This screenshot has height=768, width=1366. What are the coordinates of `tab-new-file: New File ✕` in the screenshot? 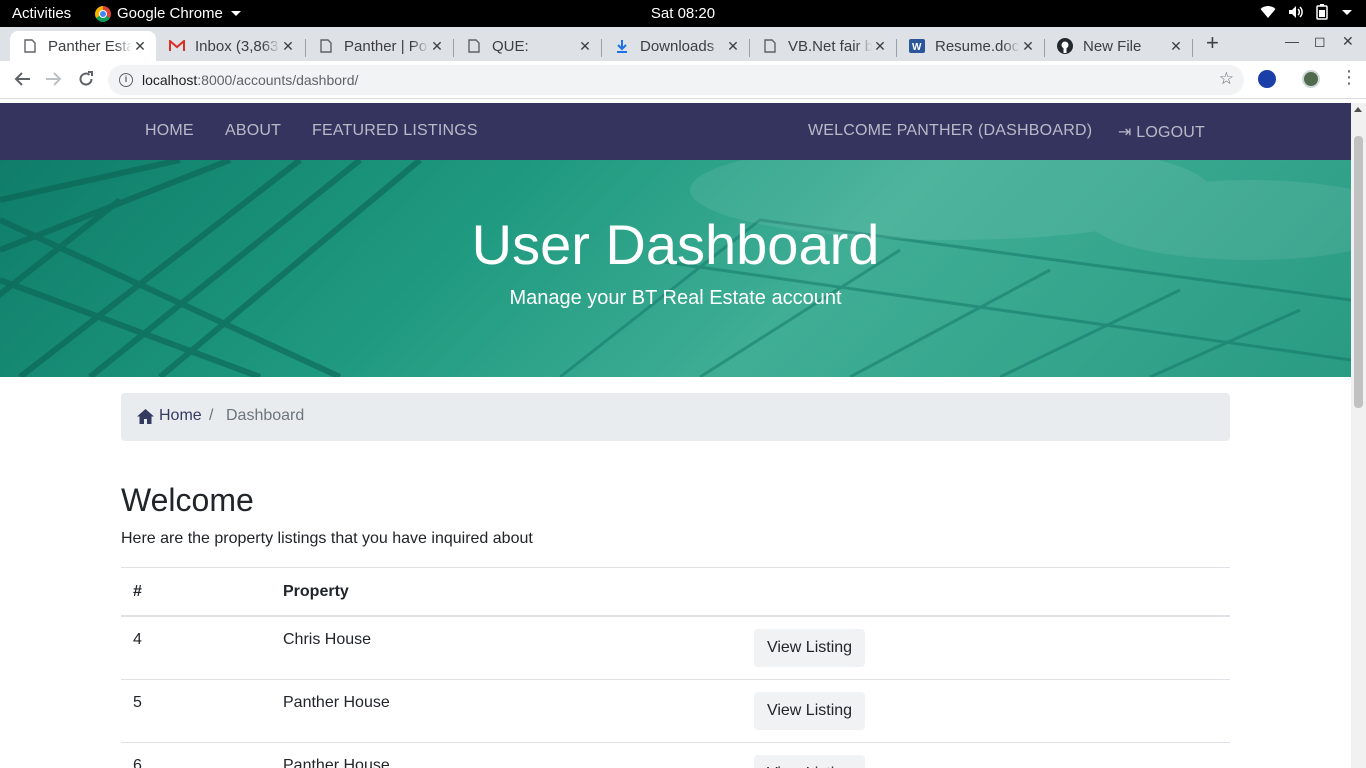 It's located at (1118, 46).